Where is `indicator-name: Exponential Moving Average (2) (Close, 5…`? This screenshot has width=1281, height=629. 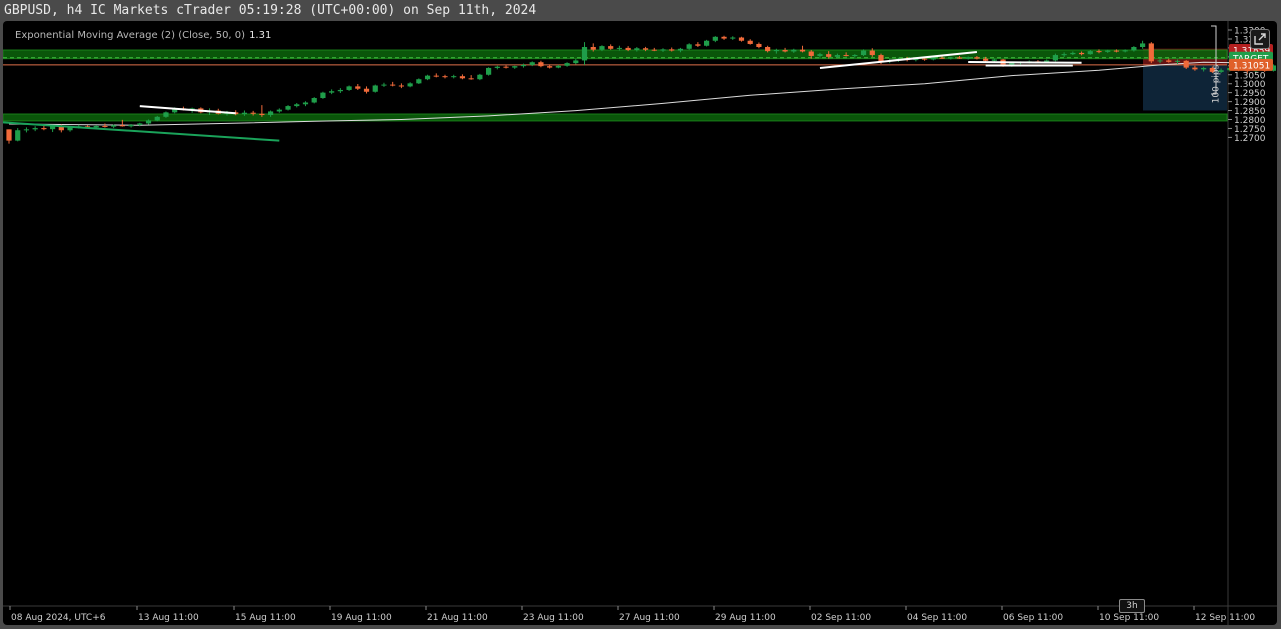 indicator-name: Exponential Moving Average (2) (Close, 5… is located at coordinates (130, 35).